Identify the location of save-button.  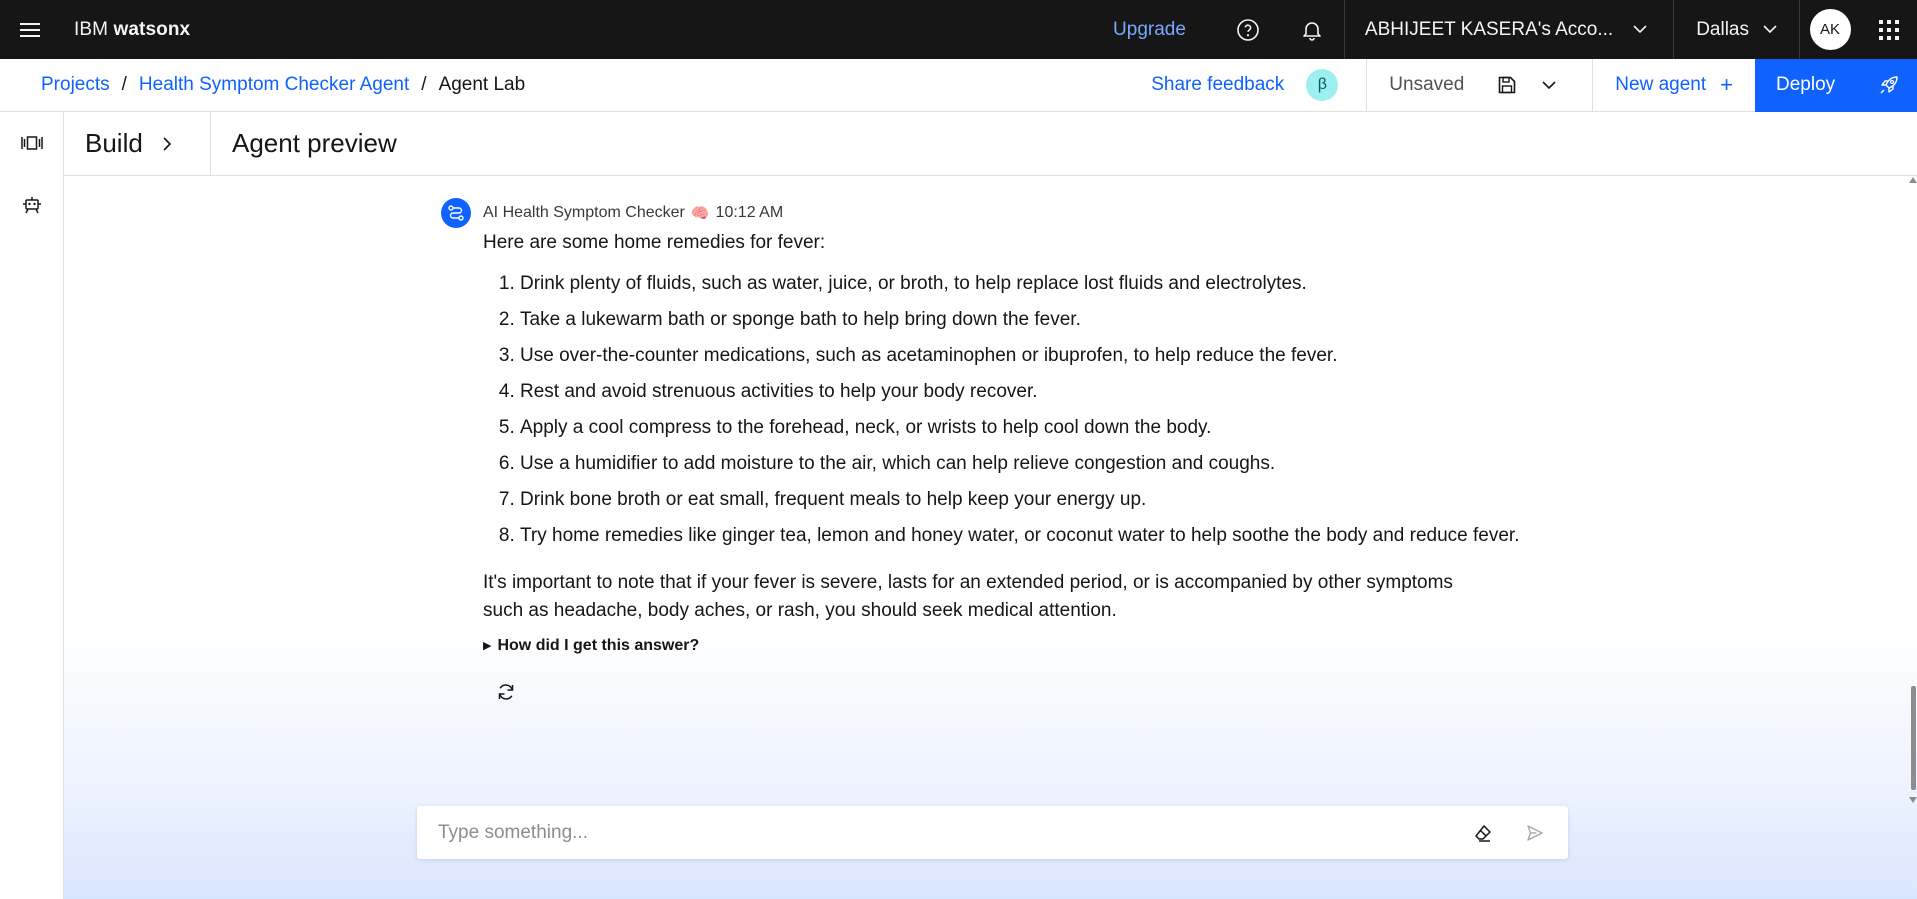
(1507, 85).